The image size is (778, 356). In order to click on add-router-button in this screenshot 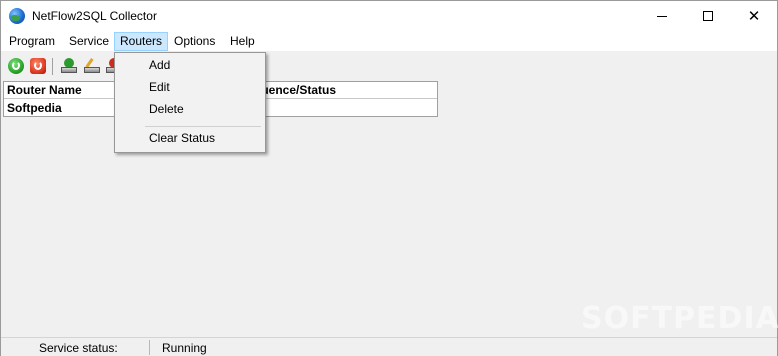, I will do `click(69, 66)`.